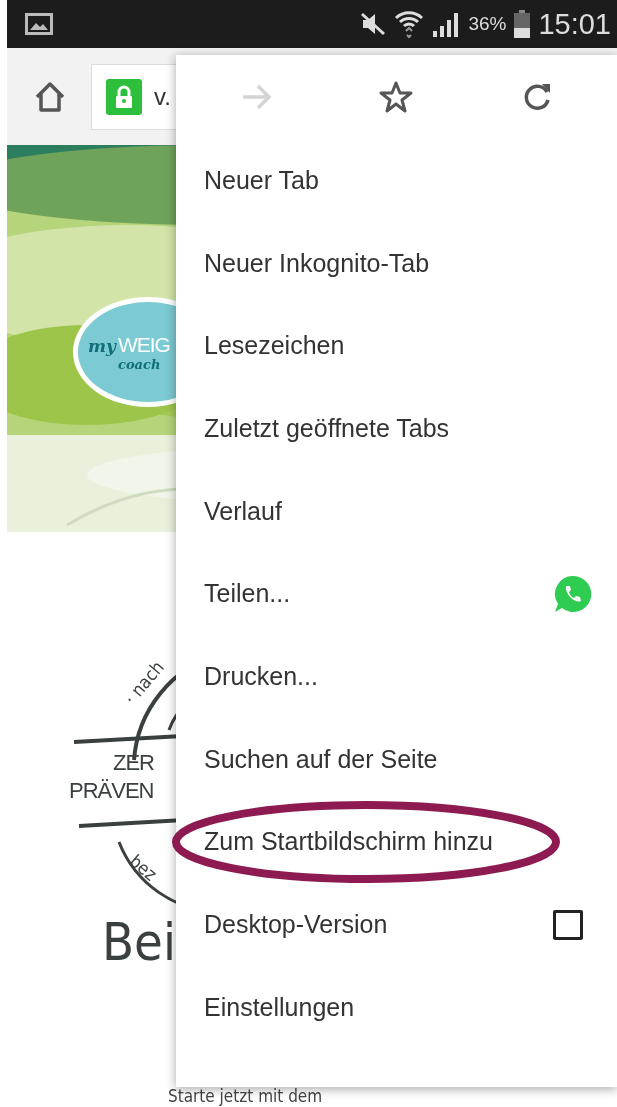  Describe the element at coordinates (396, 180) in the screenshot. I see `menu-item: Neuer Tab` at that location.